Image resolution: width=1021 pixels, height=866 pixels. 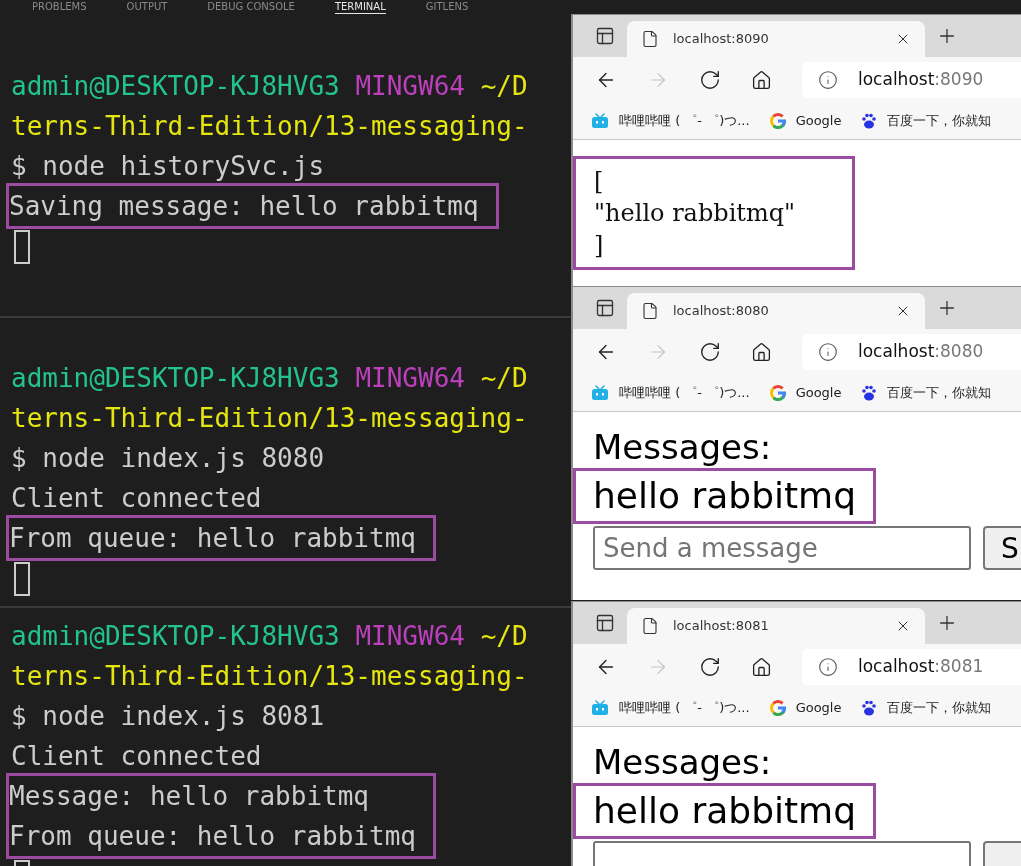 What do you see at coordinates (921, 80) in the screenshot?
I see `url-text: localhost:8090` at bounding box center [921, 80].